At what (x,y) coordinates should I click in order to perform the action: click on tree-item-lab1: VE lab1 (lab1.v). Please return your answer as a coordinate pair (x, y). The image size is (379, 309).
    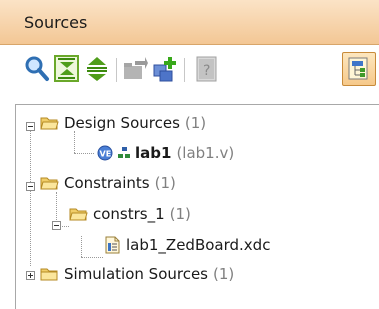
    Looking at the image, I should click on (165, 153).